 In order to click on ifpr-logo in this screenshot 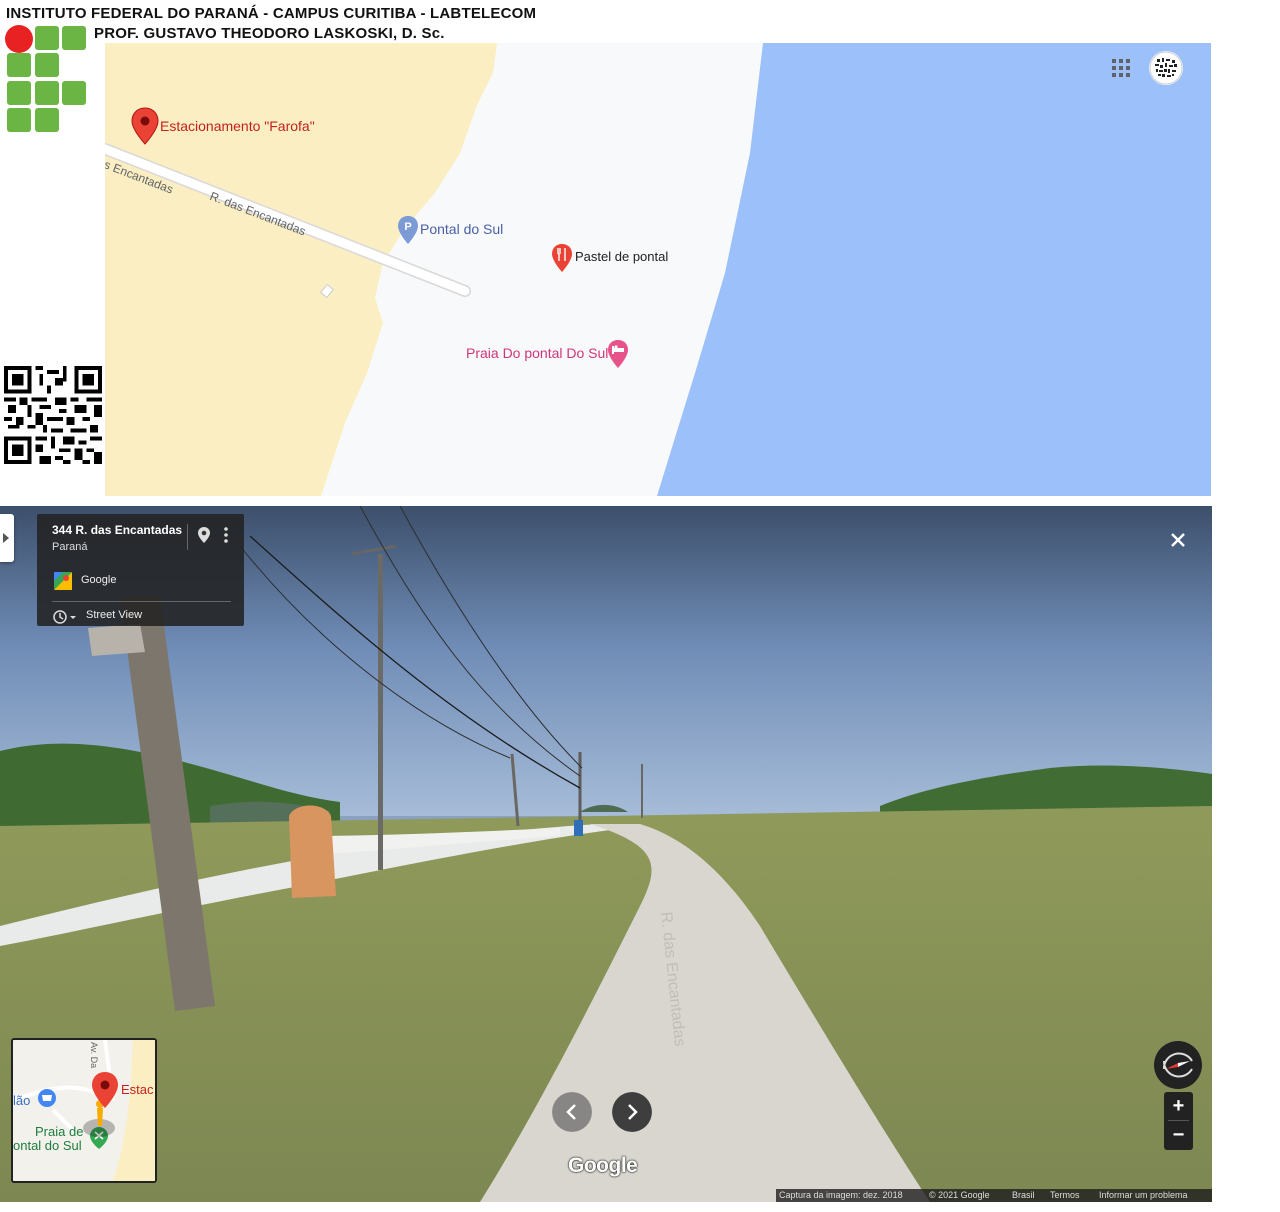, I will do `click(46, 79)`.